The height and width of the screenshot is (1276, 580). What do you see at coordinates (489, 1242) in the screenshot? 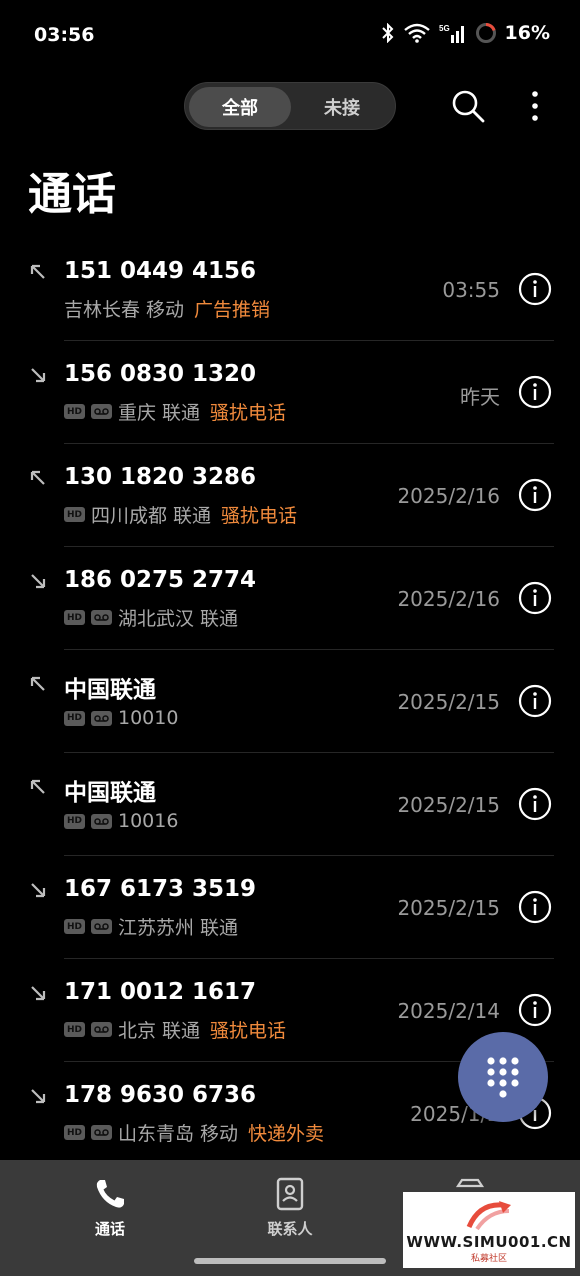
I see `watermark-url: WWW.SIMU001.CN` at bounding box center [489, 1242].